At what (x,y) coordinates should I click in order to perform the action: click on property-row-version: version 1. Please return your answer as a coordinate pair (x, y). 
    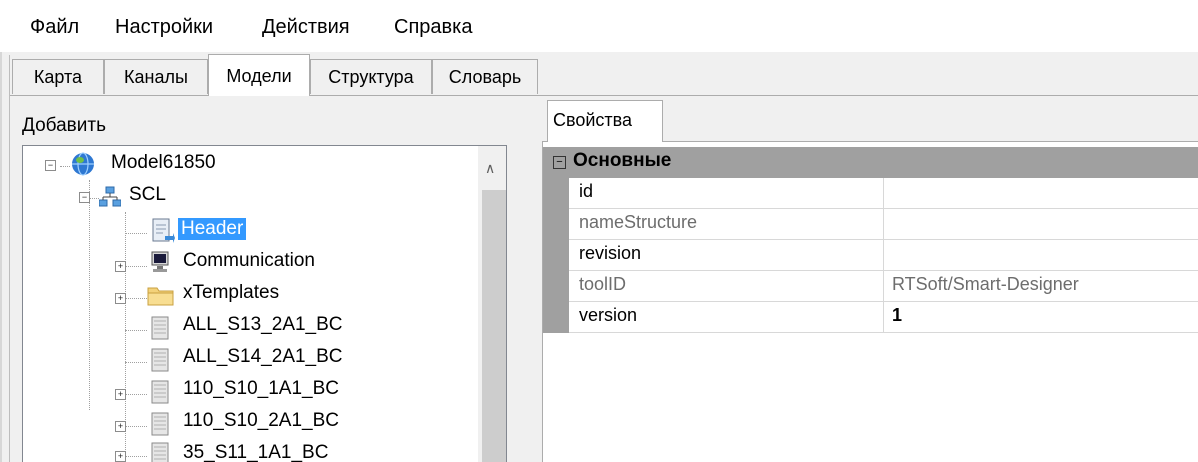
    Looking at the image, I should click on (883, 317).